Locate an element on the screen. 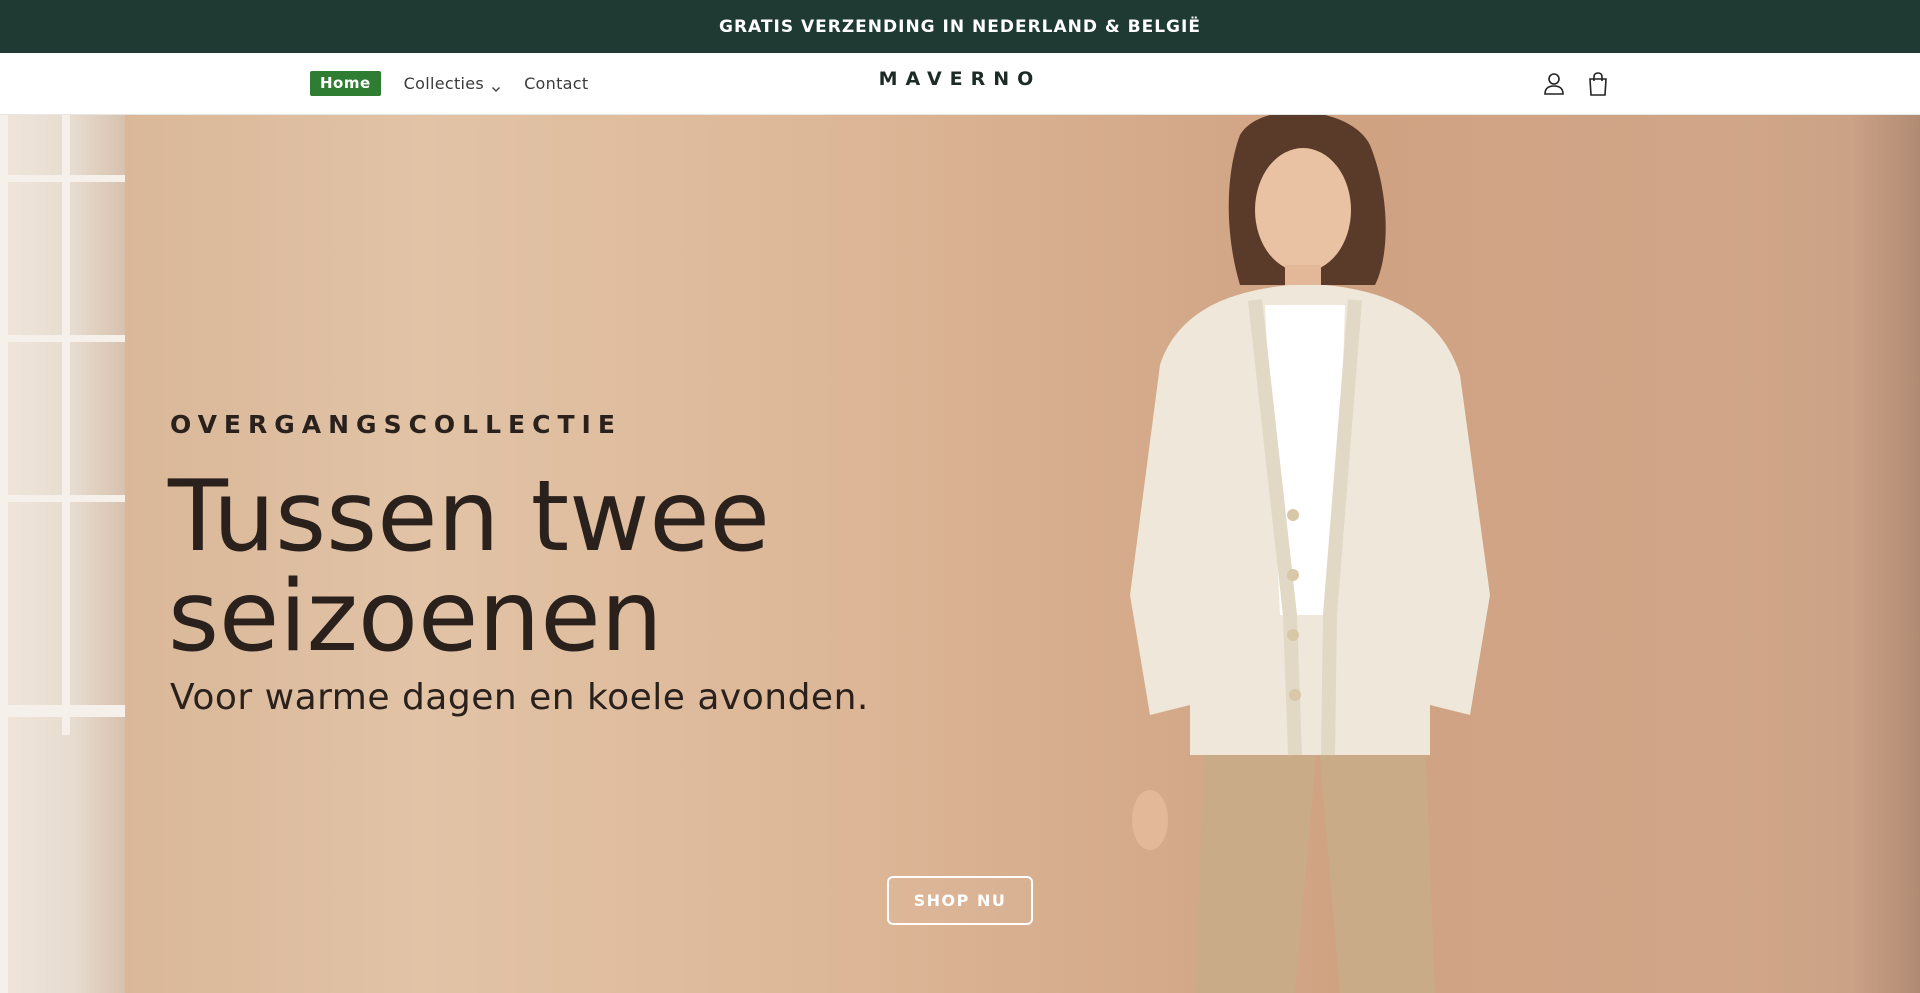 This screenshot has height=993, width=1920. hero-headline-line-2: seizoenen is located at coordinates (415, 617).